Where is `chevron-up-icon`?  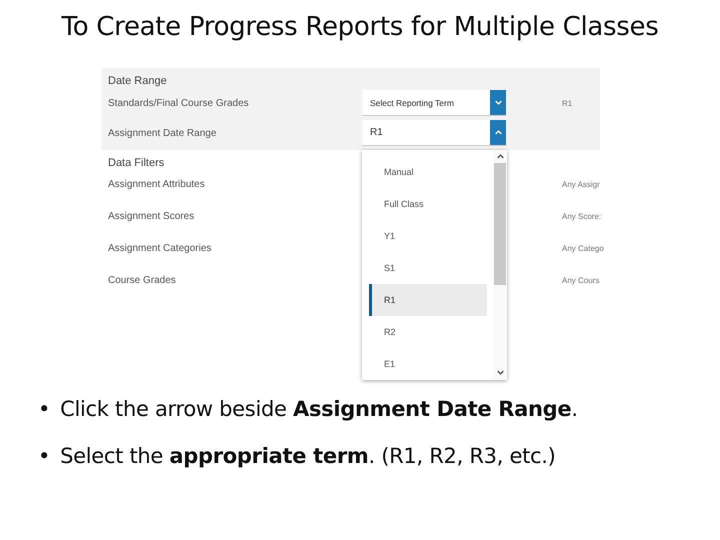 chevron-up-icon is located at coordinates (498, 132).